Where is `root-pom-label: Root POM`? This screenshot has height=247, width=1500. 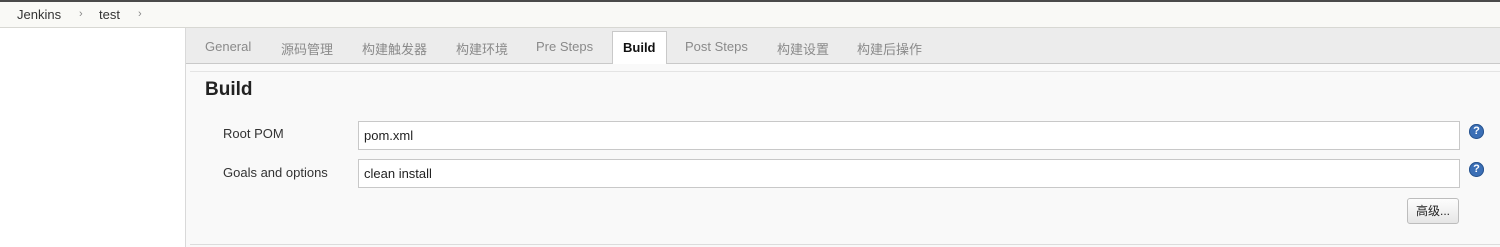
root-pom-label: Root POM is located at coordinates (253, 133).